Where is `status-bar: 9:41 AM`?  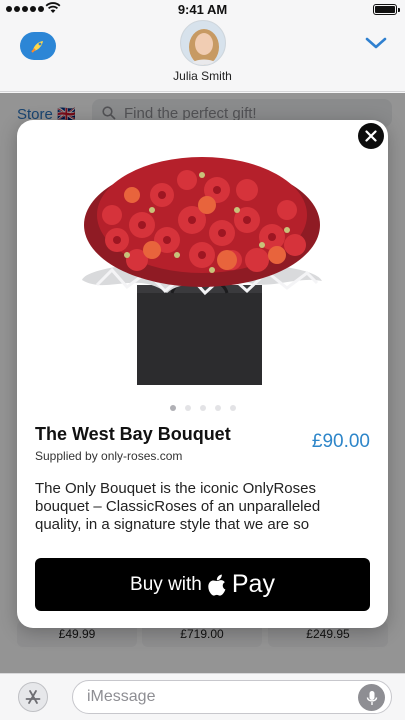 status-bar: 9:41 AM is located at coordinates (202, 10).